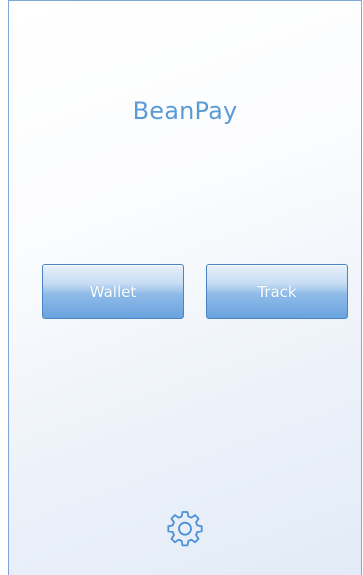  What do you see at coordinates (185, 111) in the screenshot?
I see `app-title: BeanPay` at bounding box center [185, 111].